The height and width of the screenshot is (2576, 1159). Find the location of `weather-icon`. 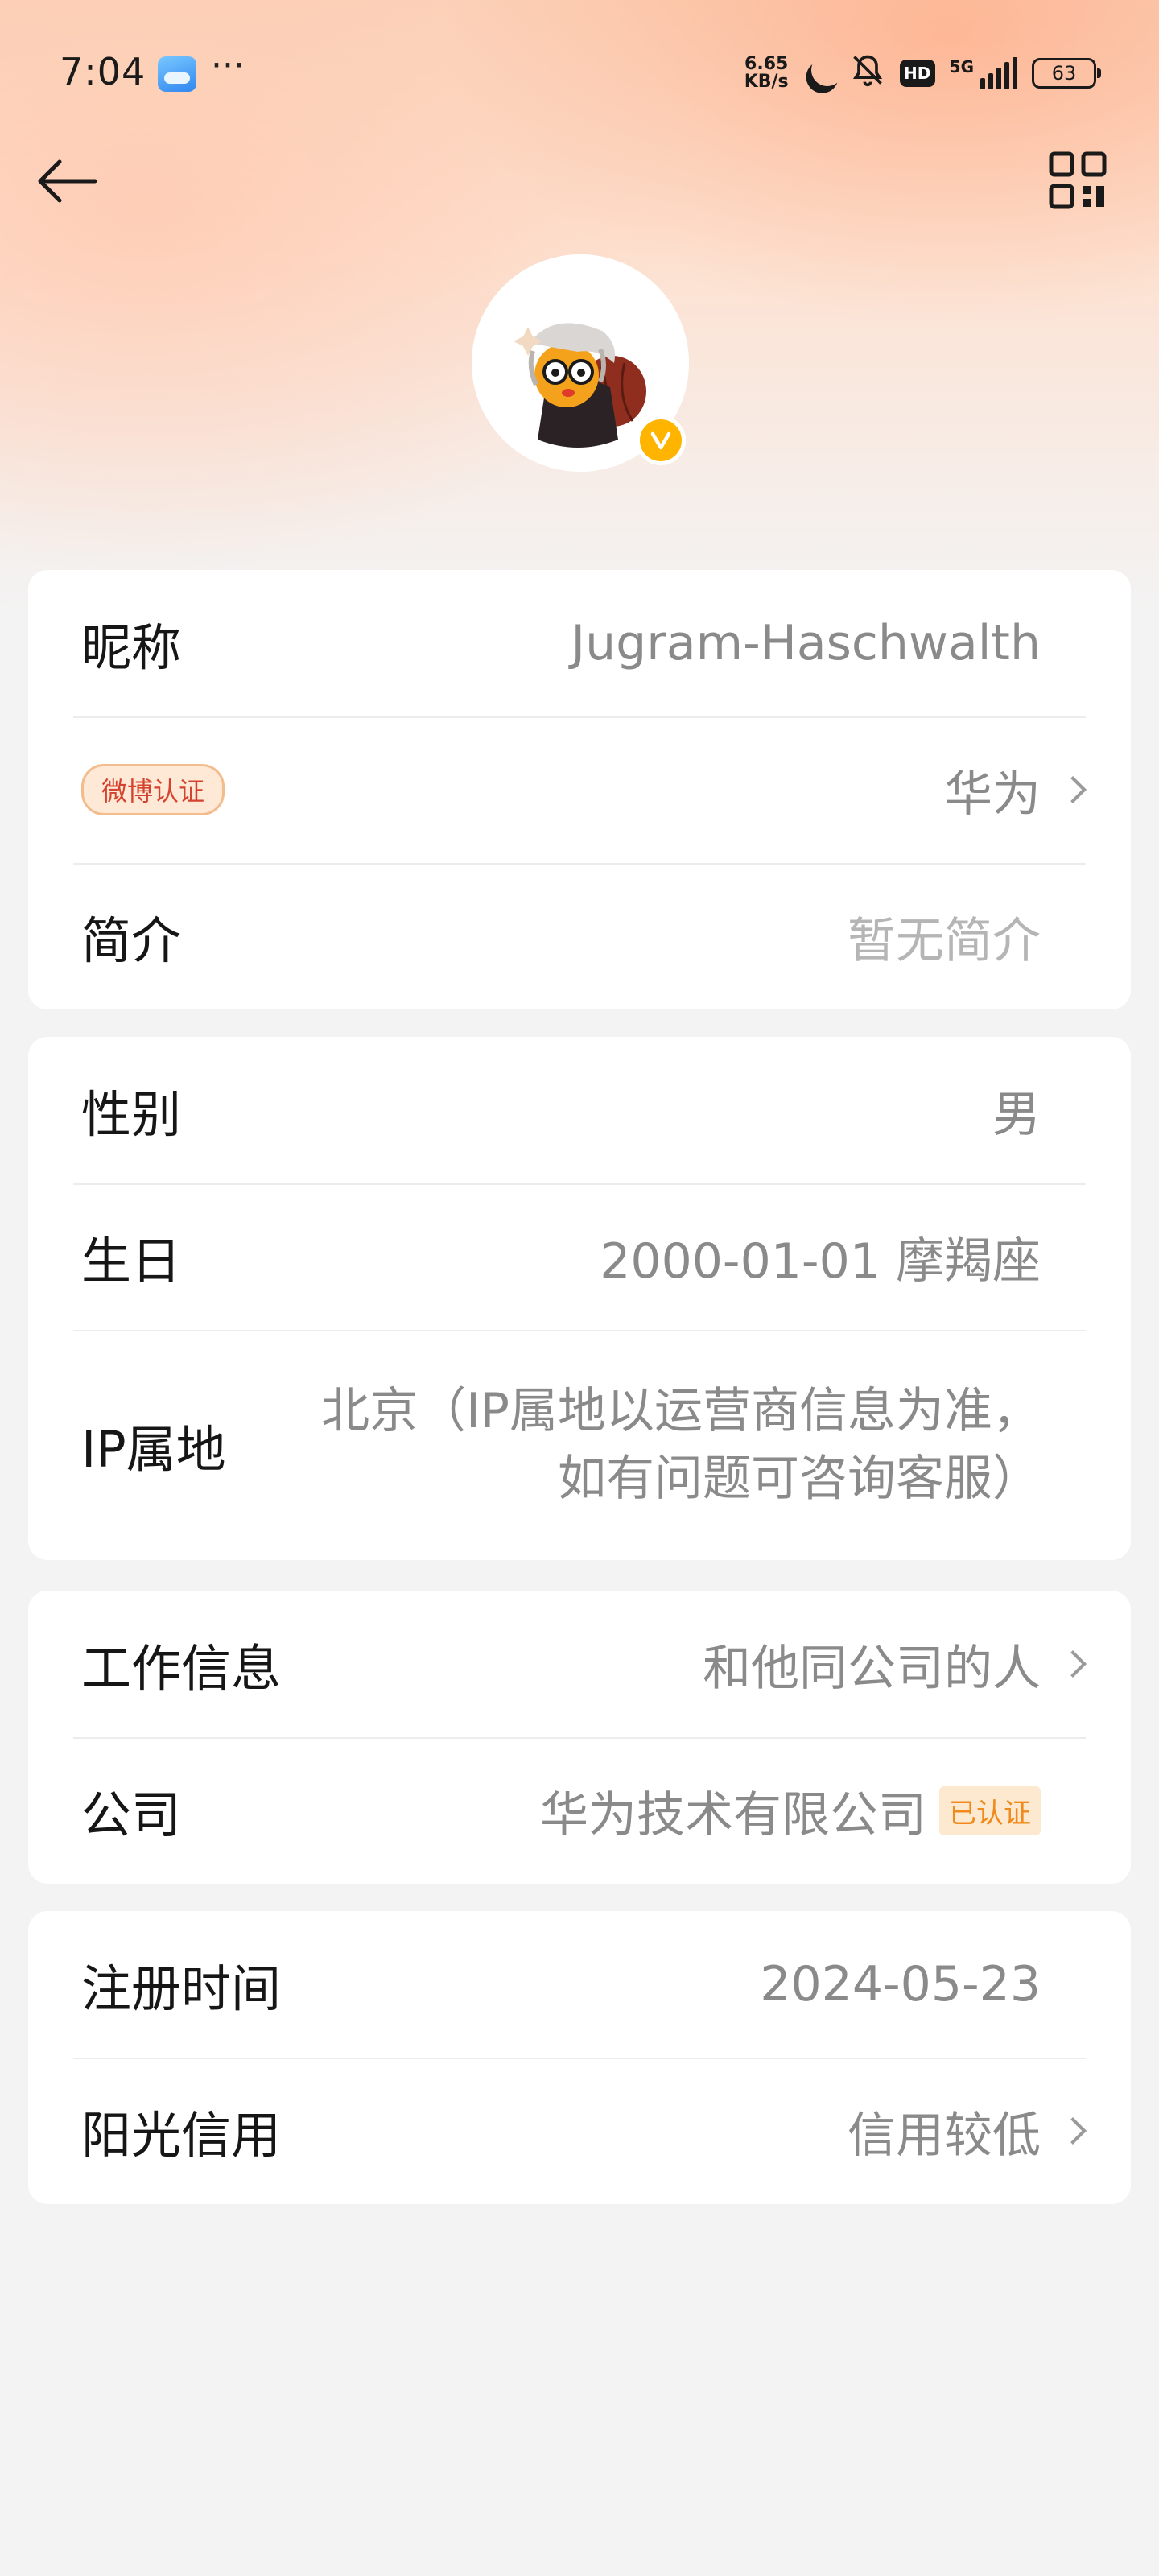

weather-icon is located at coordinates (177, 74).